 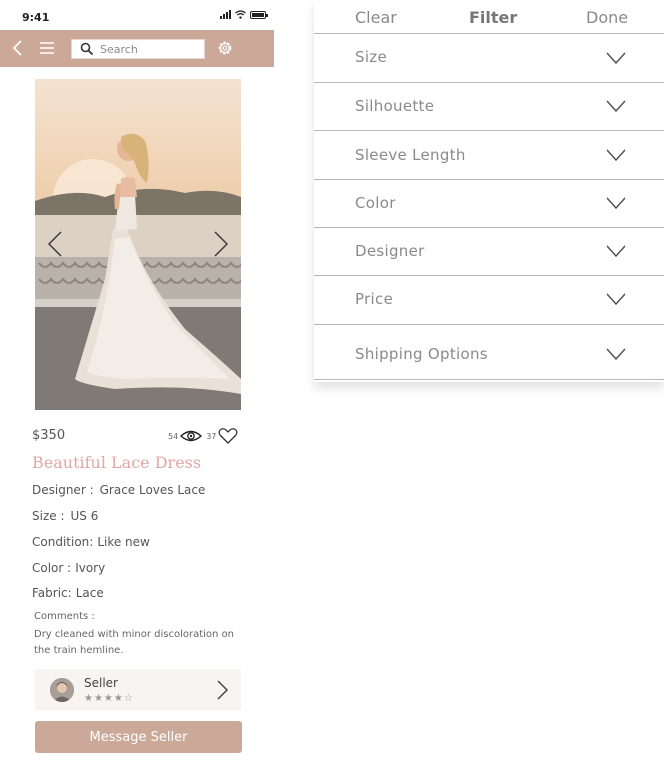 What do you see at coordinates (63, 490) in the screenshot?
I see `detail-label: Designer :` at bounding box center [63, 490].